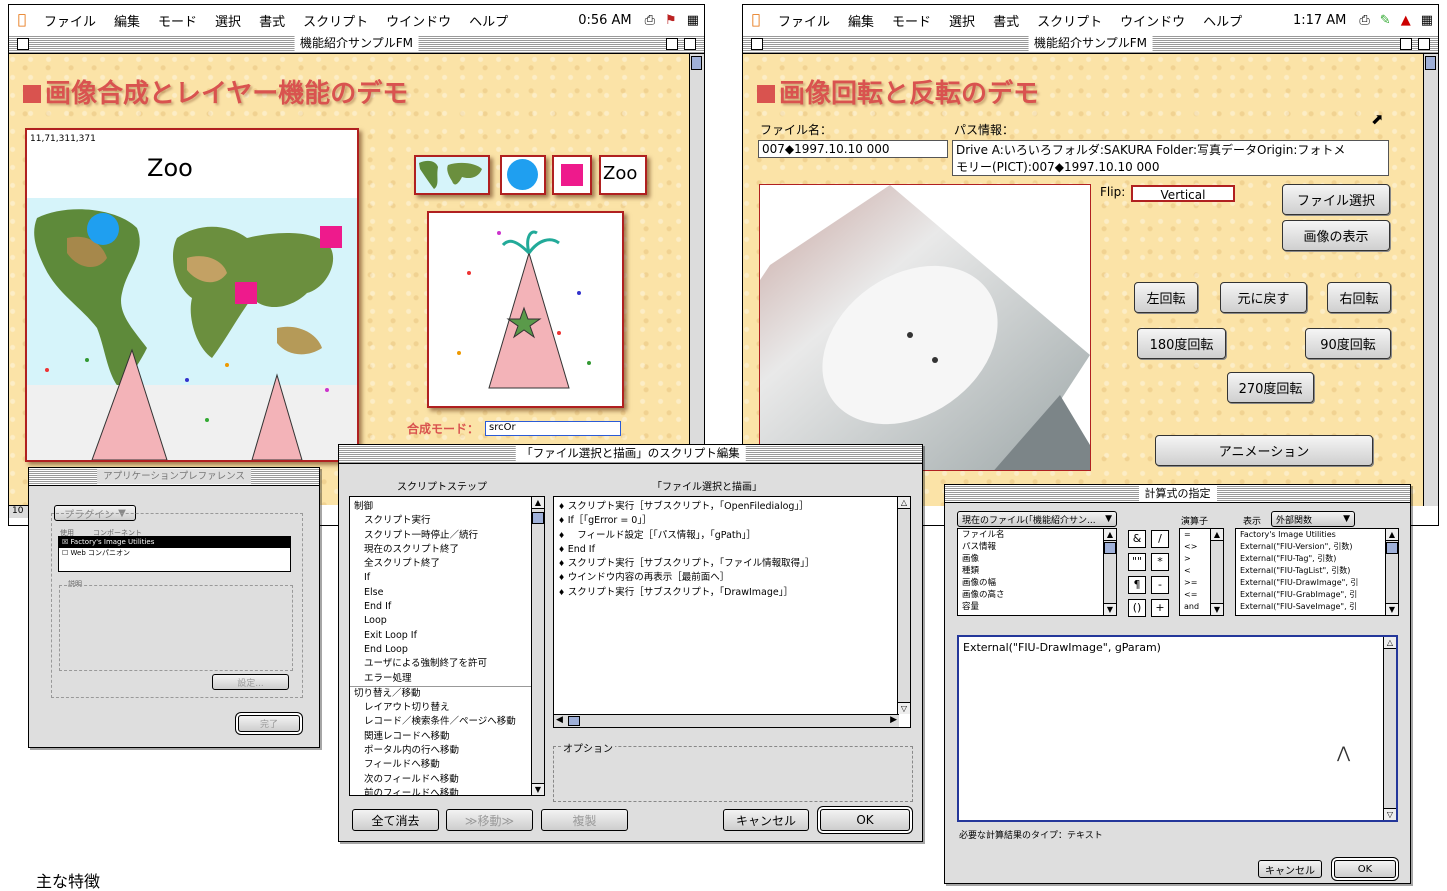  What do you see at coordinates (1216, 572) in the screenshot?
I see `operator-scrollbar: ▲ ▼` at bounding box center [1216, 572].